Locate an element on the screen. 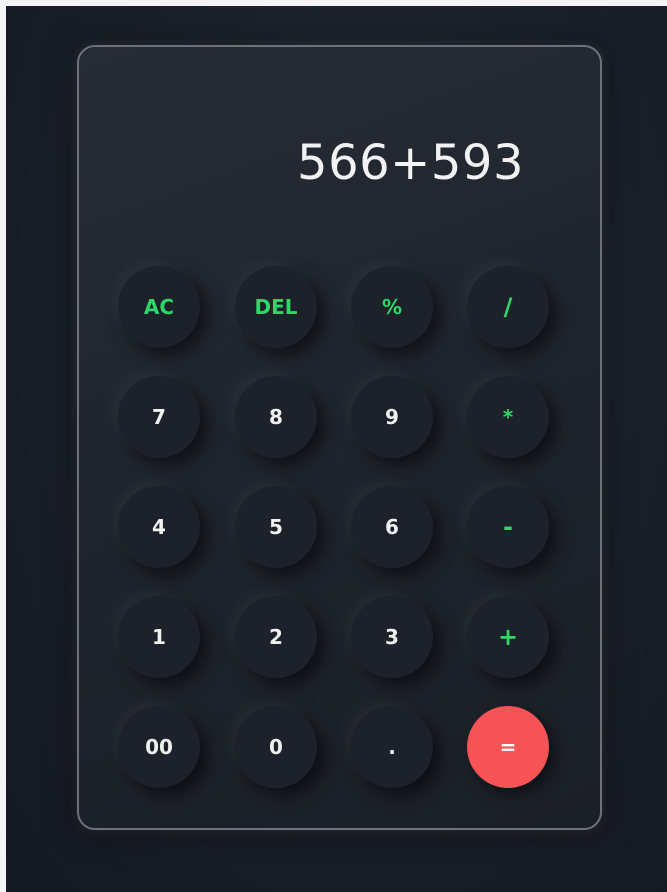 Image resolution: width=667 pixels, height=892 pixels. digit-6-button: 6 is located at coordinates (392, 527).